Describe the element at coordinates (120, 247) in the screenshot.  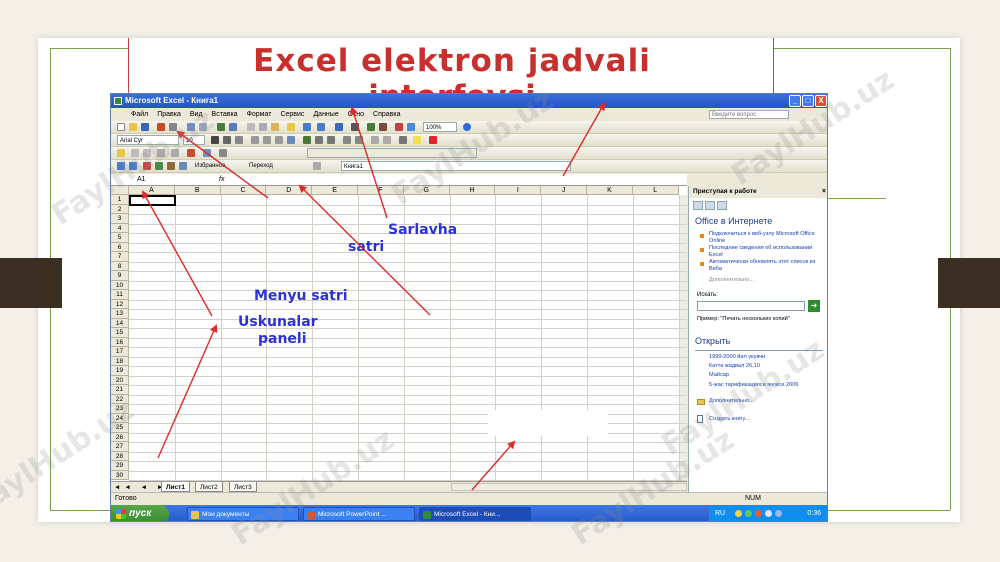
I see `row-header-6: 6` at that location.